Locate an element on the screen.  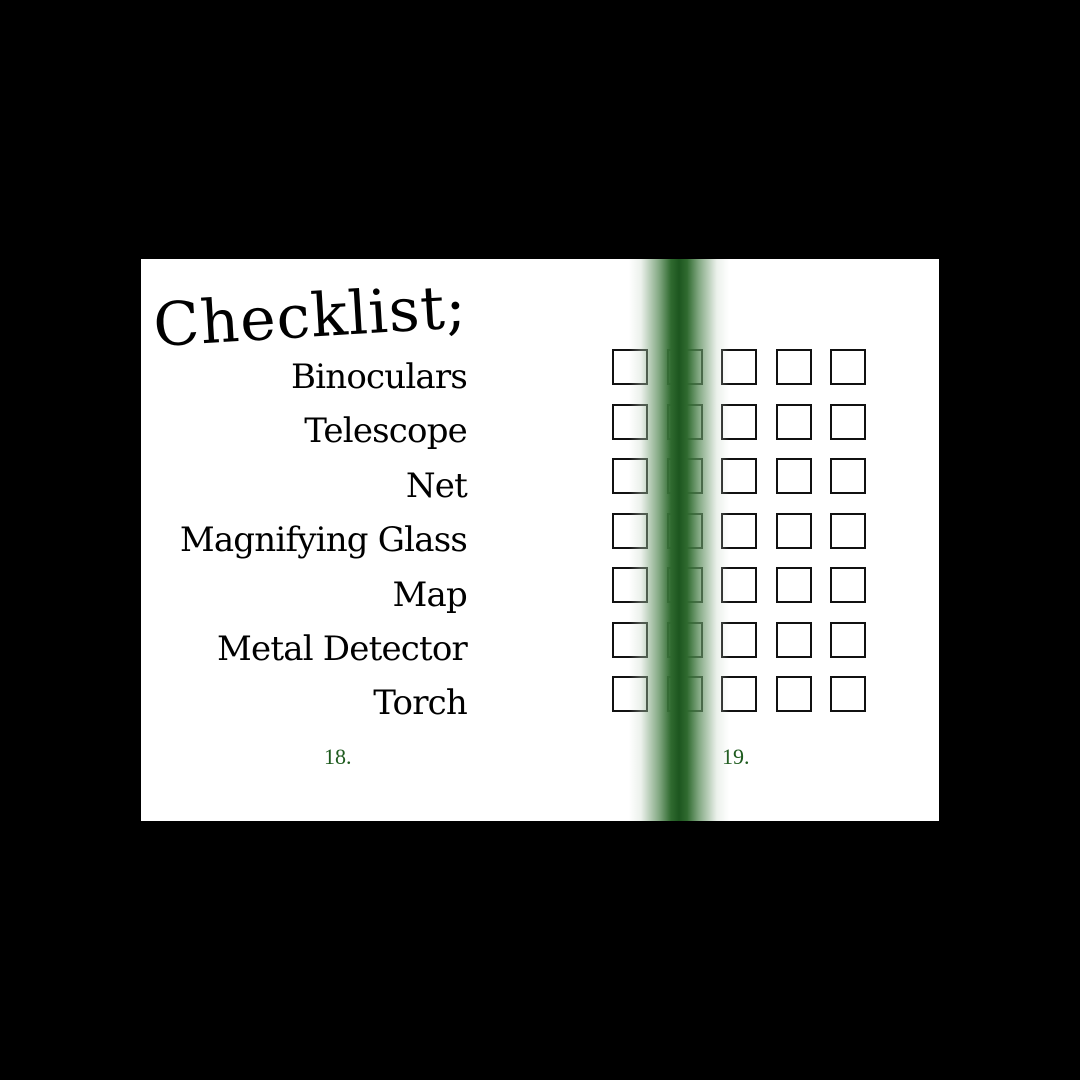
checklist-item: Metal Detector is located at coordinates (342, 648).